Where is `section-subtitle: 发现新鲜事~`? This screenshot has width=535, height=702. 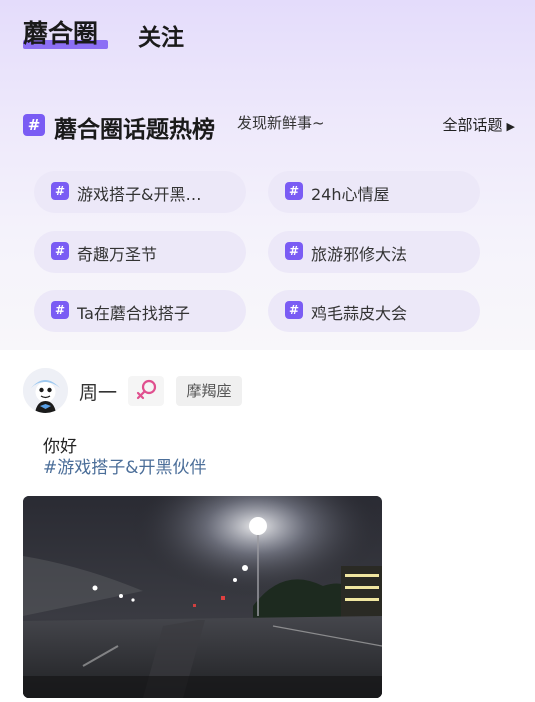 section-subtitle: 发现新鲜事~ is located at coordinates (281, 123).